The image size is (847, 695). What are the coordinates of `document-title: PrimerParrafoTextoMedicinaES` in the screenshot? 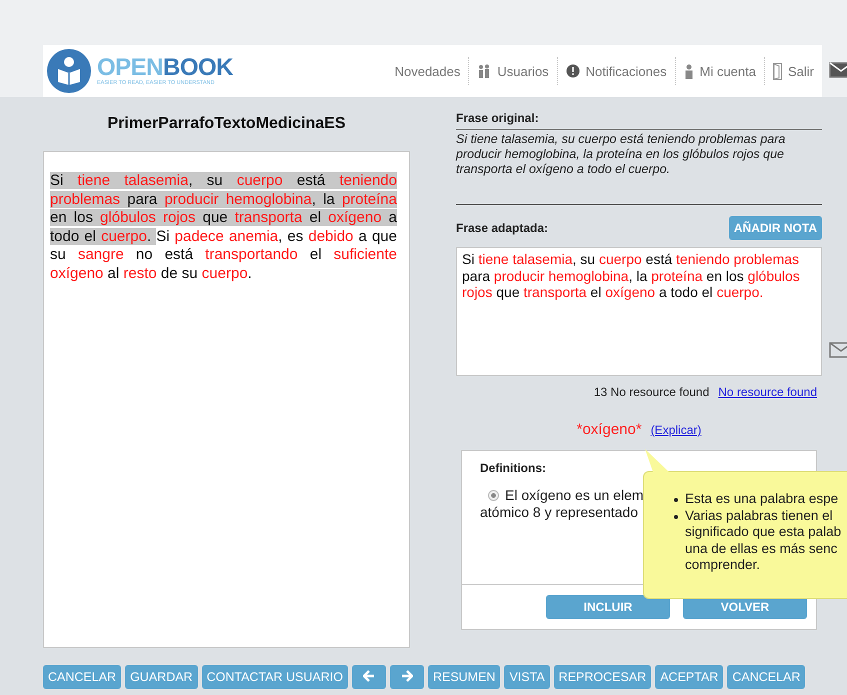 It's located at (226, 124).